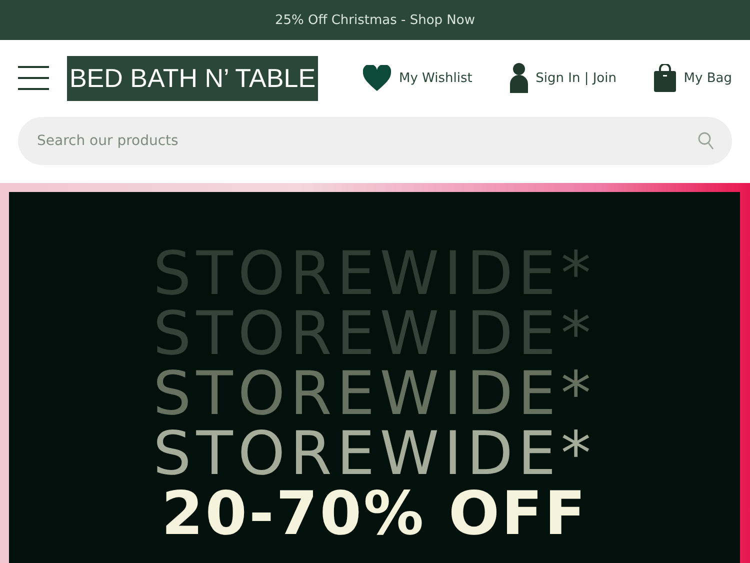 This screenshot has height=563, width=750. I want to click on store-logo: BED BATH N’ TABLE, so click(192, 78).